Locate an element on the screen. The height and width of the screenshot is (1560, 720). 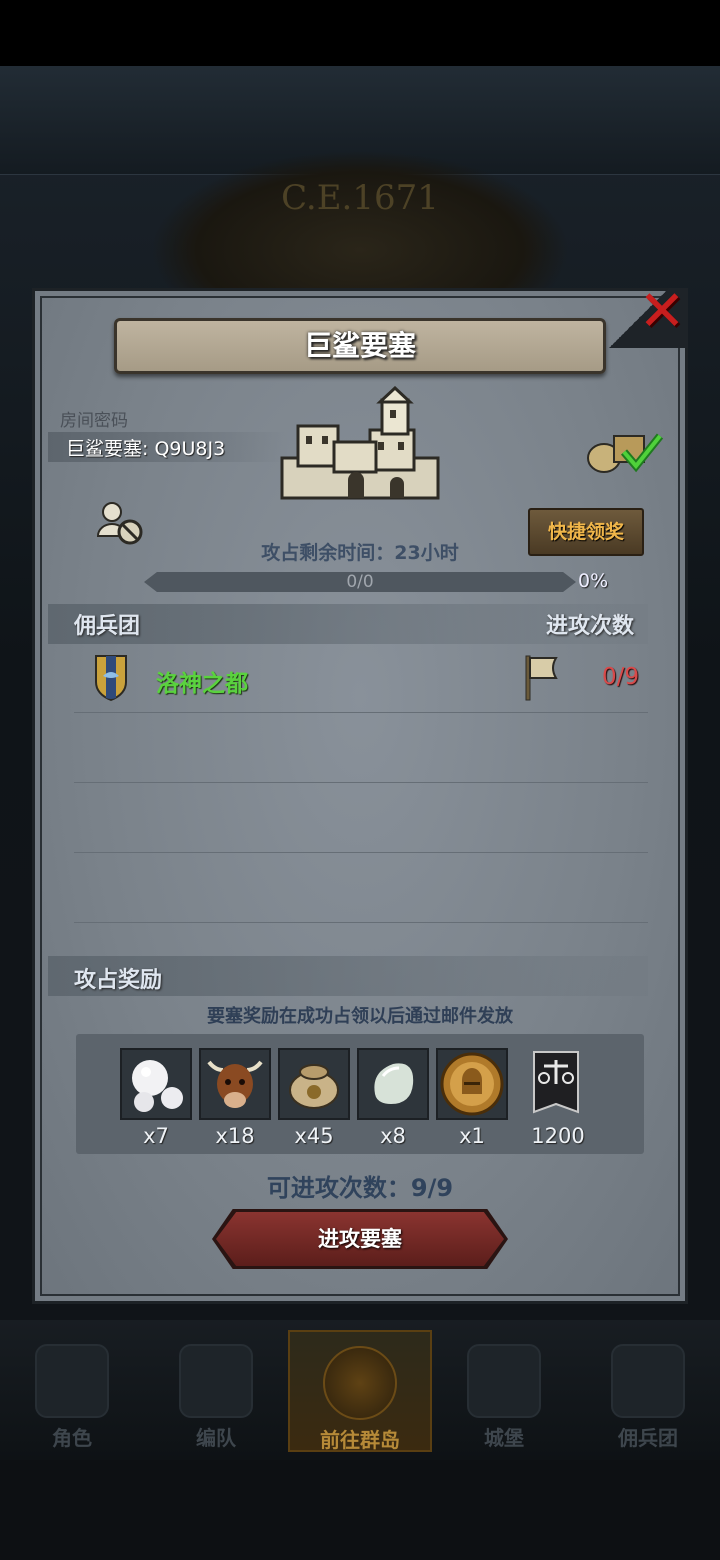
dialog-title: 巨鲨要塞 is located at coordinates (359, 345).